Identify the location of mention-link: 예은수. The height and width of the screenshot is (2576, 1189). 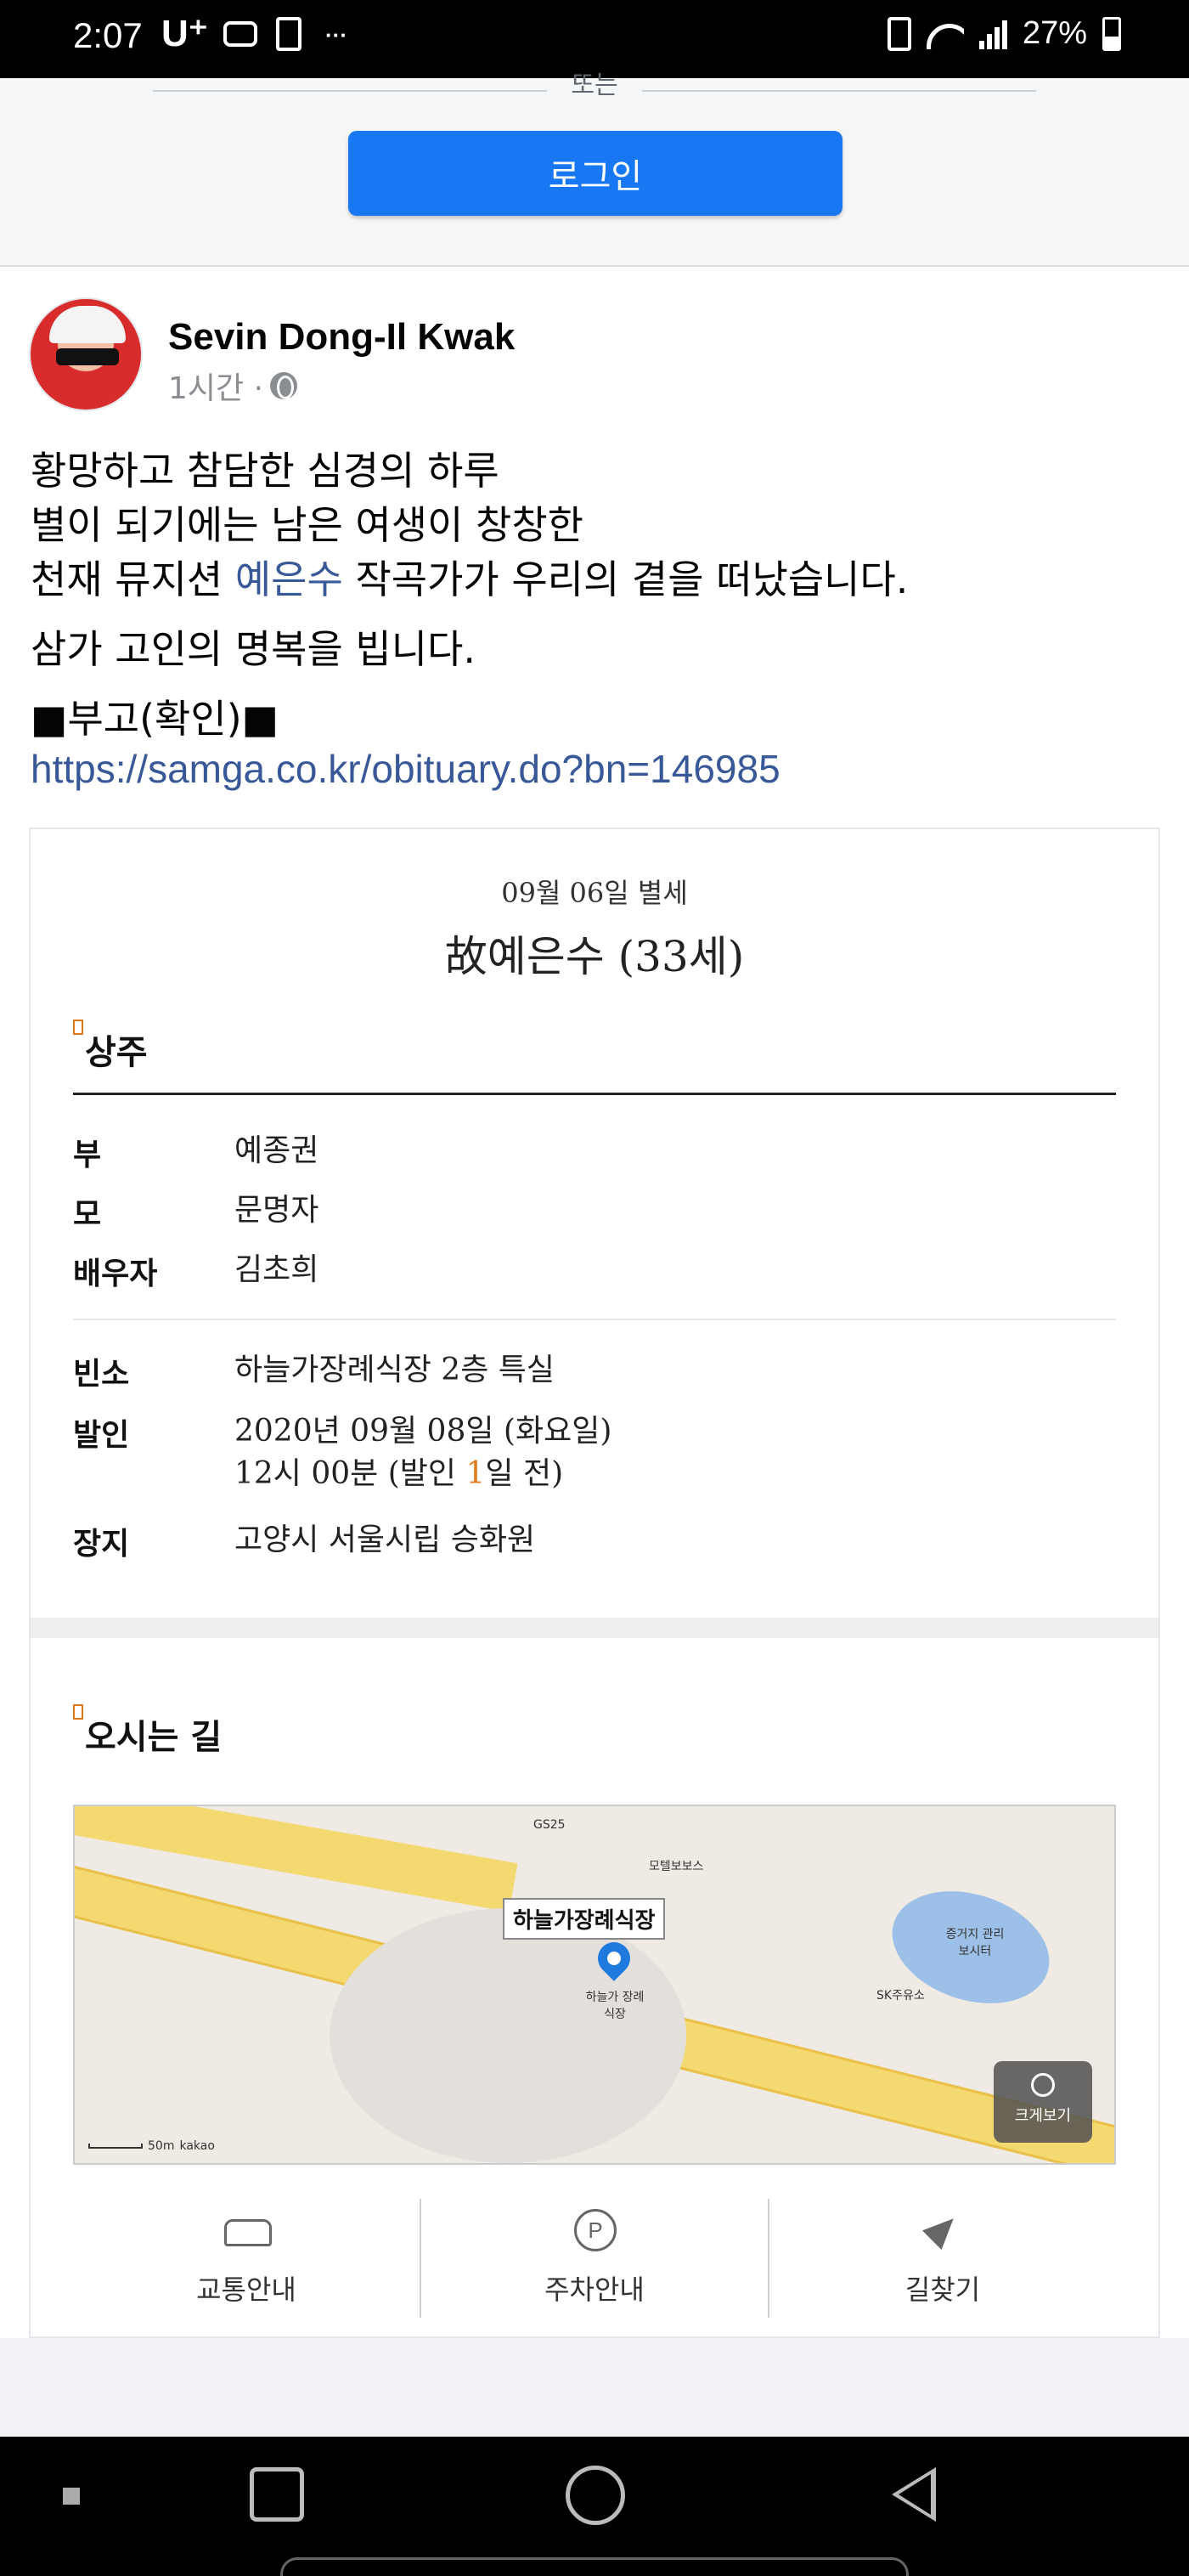
(289, 579).